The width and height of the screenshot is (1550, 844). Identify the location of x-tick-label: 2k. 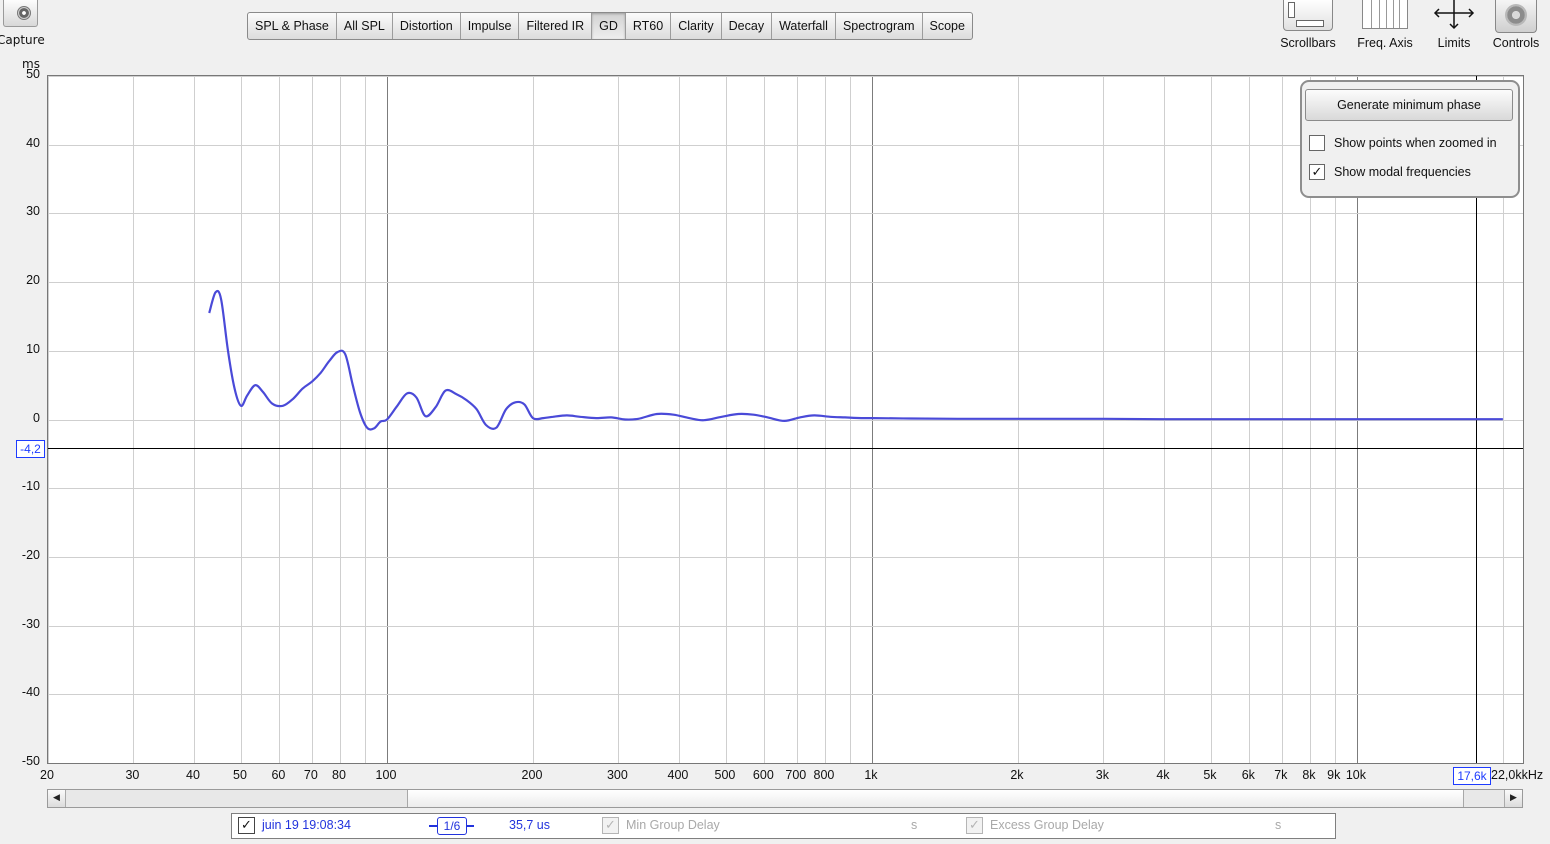
(1017, 775).